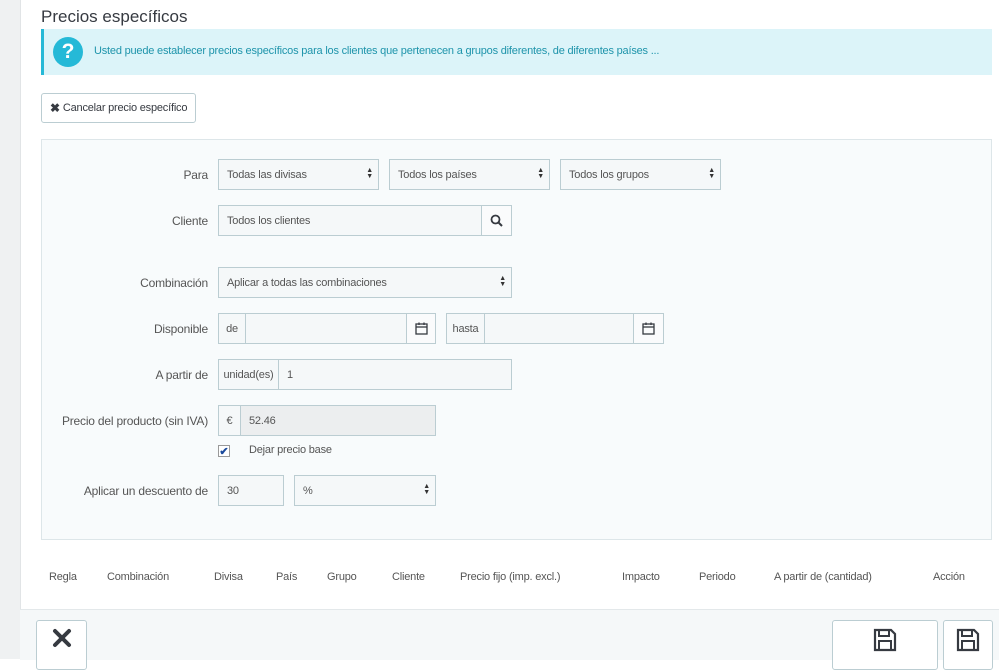  I want to click on currency-addon: €, so click(229, 420).